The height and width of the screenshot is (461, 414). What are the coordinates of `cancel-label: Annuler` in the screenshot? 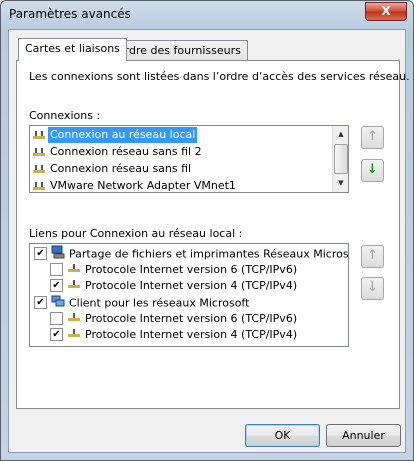 It's located at (363, 435).